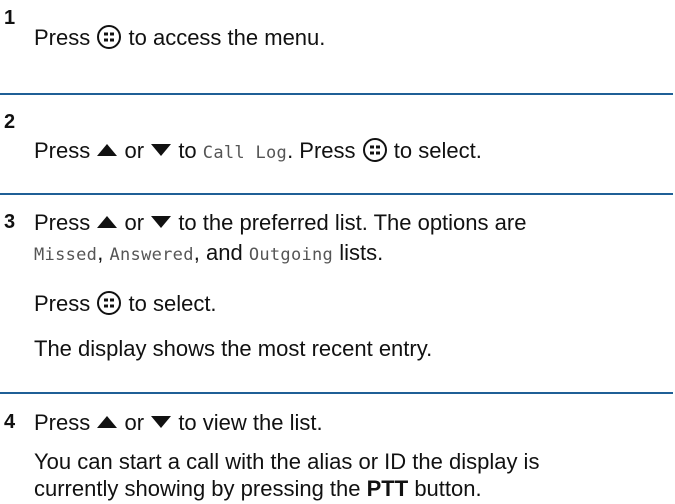 Image resolution: width=675 pixels, height=504 pixels. I want to click on step-number: 2, so click(10, 122).